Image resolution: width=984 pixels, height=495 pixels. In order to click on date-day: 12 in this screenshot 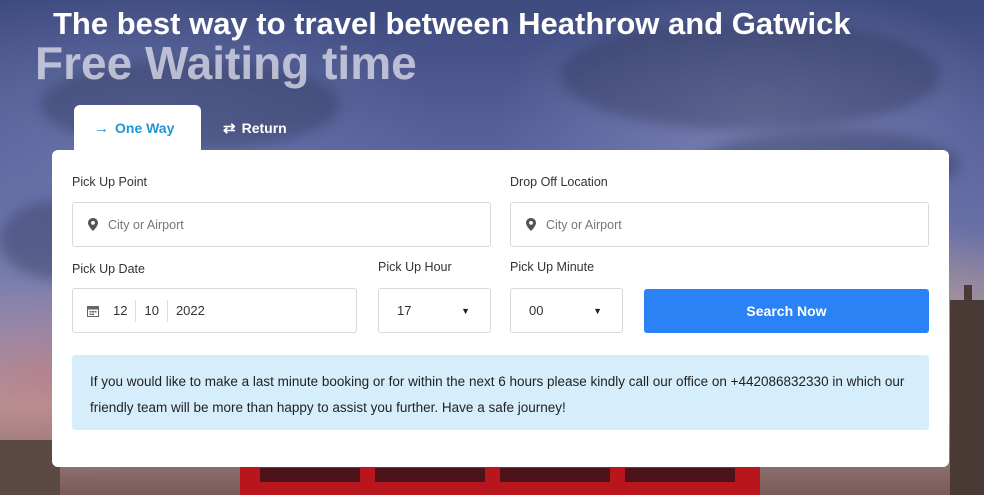, I will do `click(120, 310)`.